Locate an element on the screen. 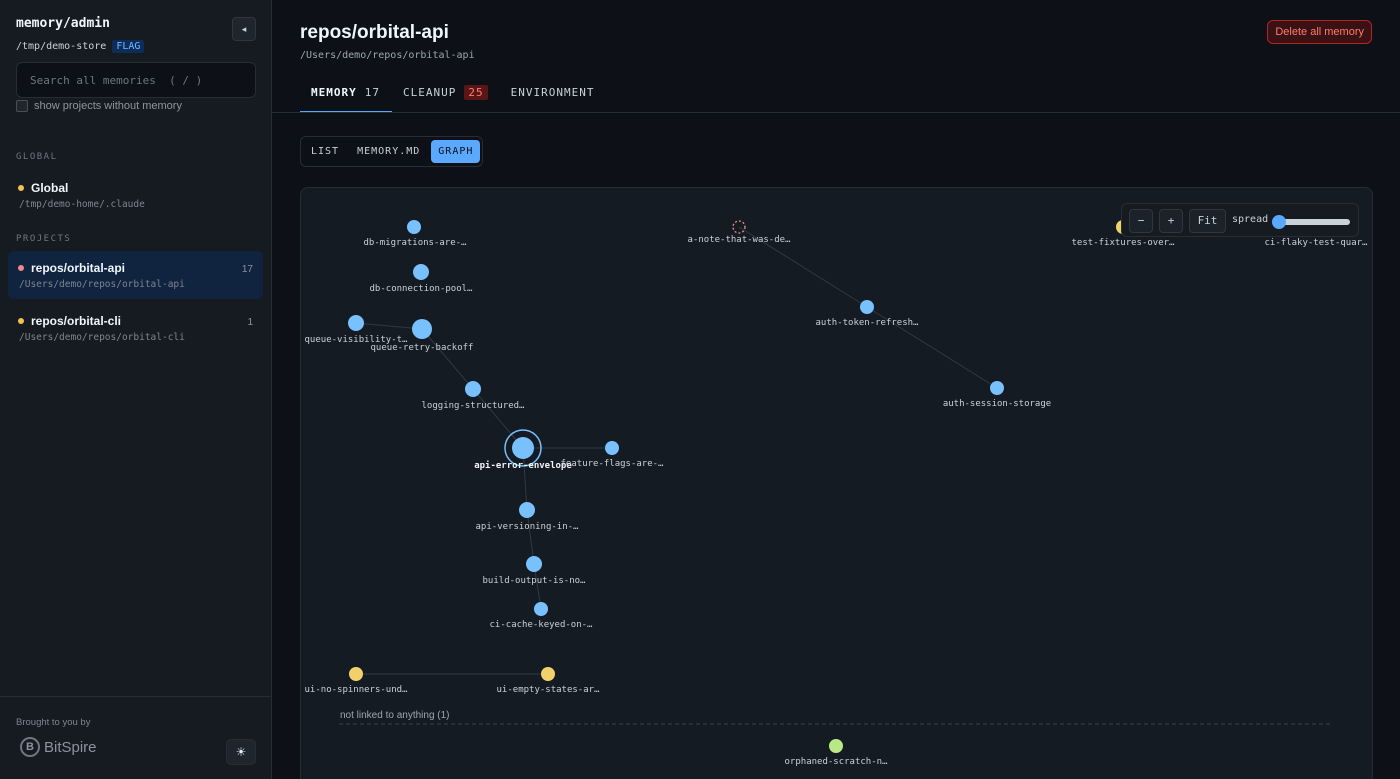 This screenshot has height=779, width=1400. bitspire-logo: B BitSpire is located at coordinates (58, 747).